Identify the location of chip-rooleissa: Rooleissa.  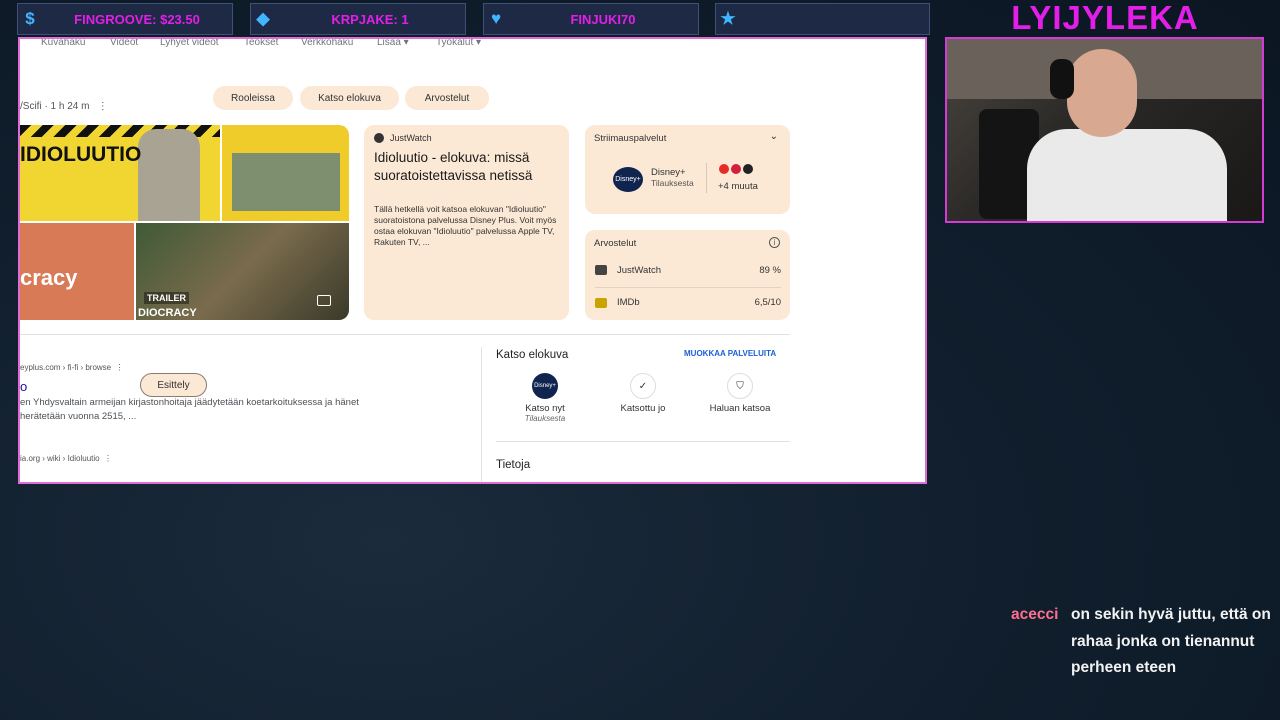
(253, 98).